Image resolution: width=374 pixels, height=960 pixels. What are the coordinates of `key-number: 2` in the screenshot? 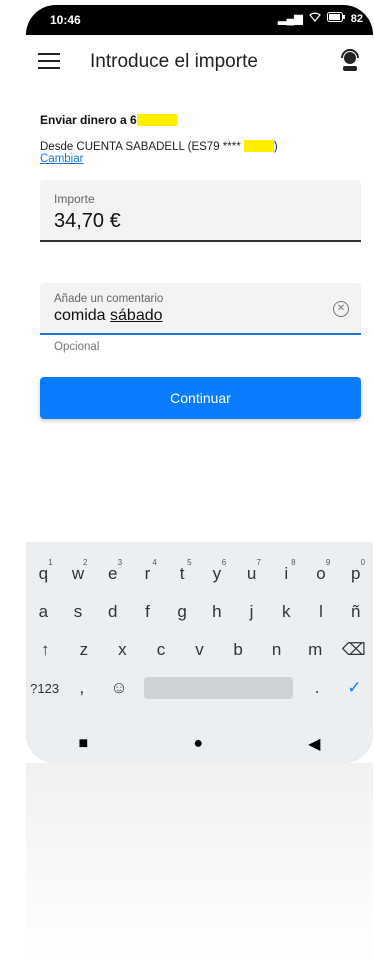 It's located at (85, 562).